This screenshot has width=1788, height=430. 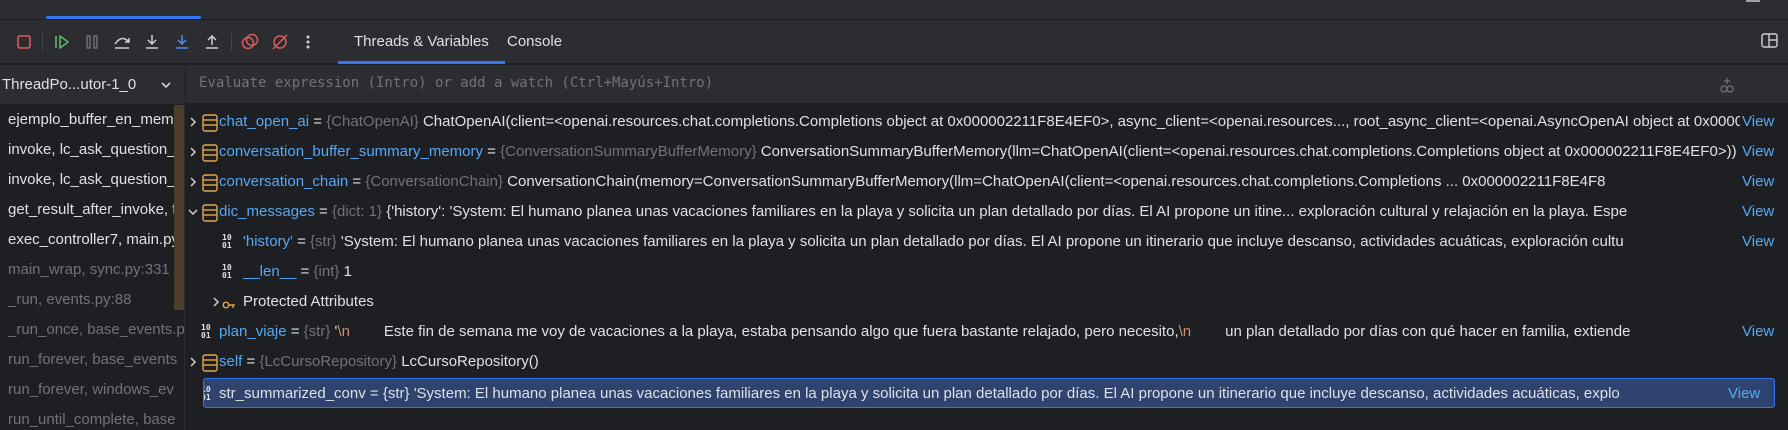 What do you see at coordinates (280, 42) in the screenshot?
I see `mute-breakpoints-icon` at bounding box center [280, 42].